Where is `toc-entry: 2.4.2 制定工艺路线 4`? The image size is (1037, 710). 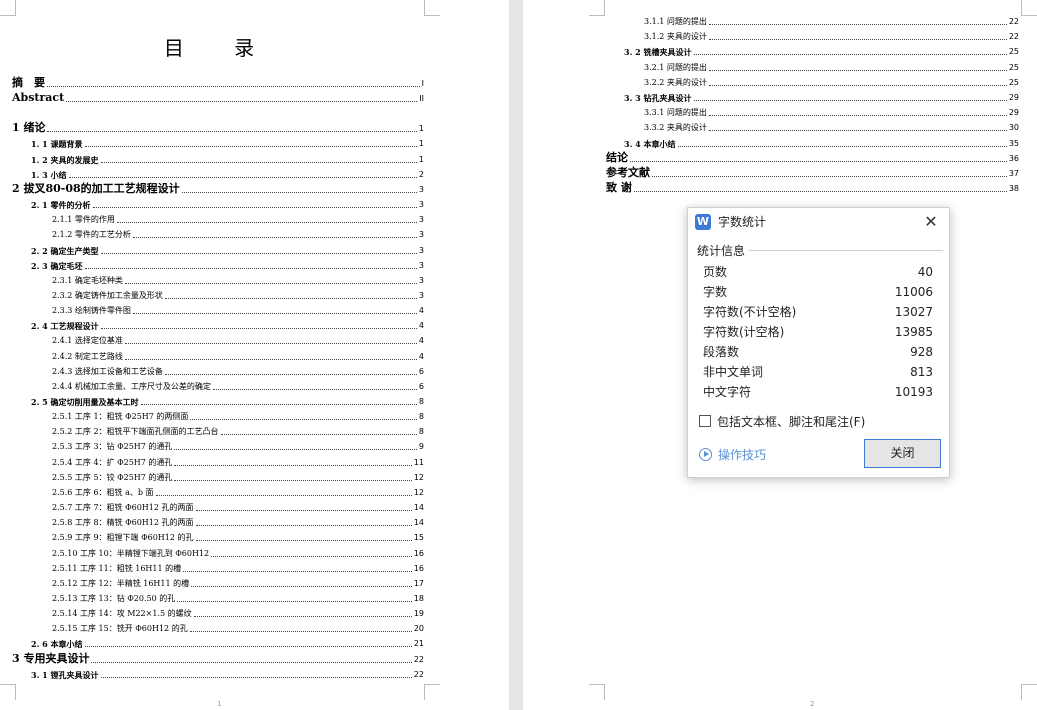 toc-entry: 2.4.2 制定工艺路线 4 is located at coordinates (238, 355).